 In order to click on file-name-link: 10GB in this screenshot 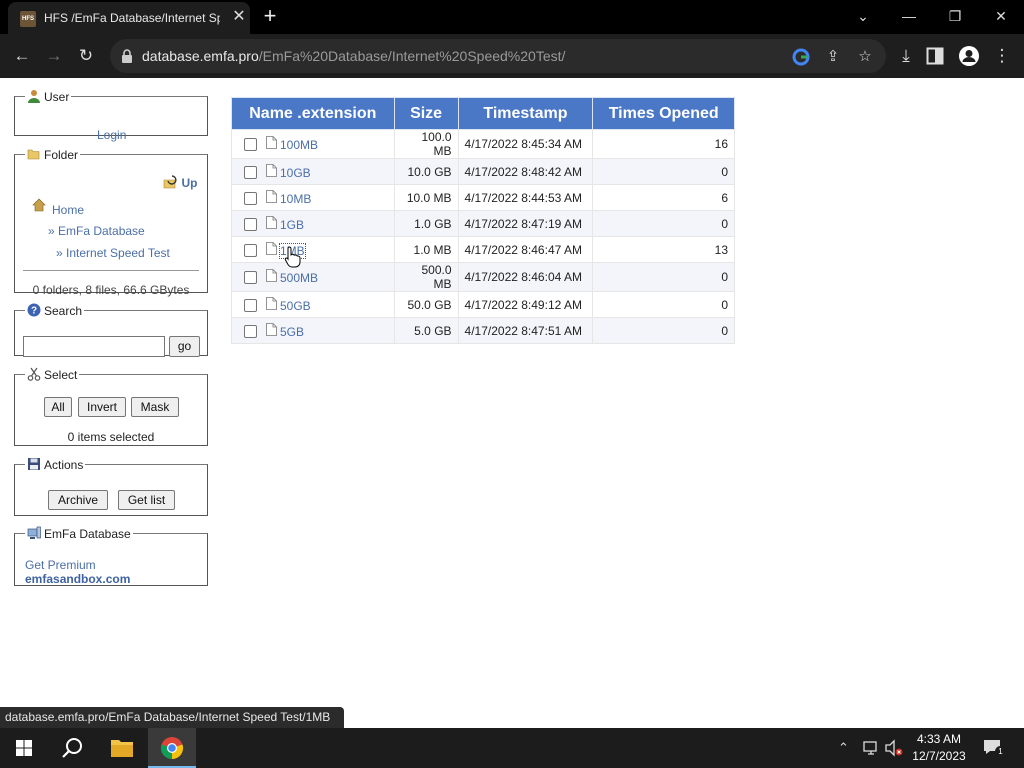, I will do `click(295, 173)`.